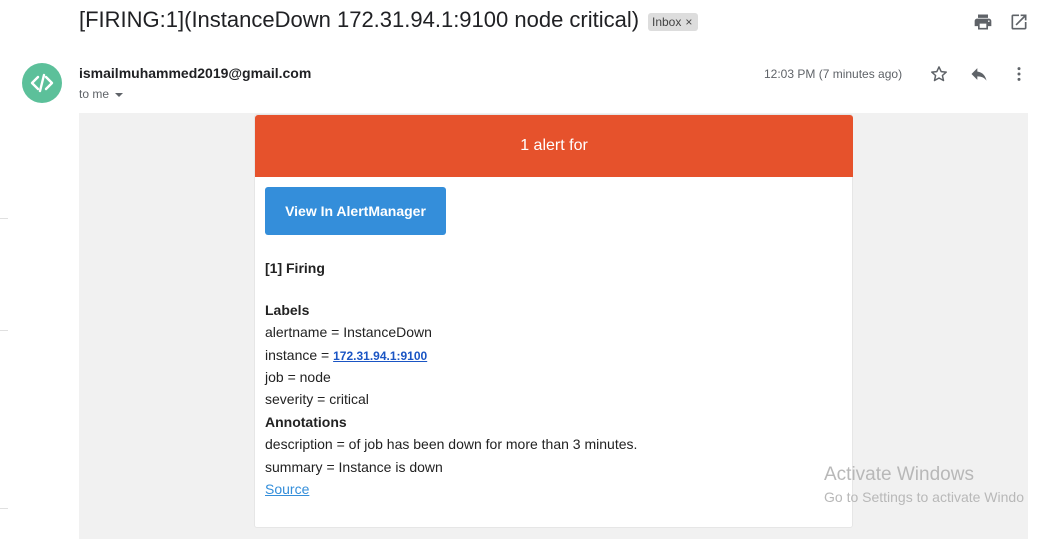  Describe the element at coordinates (1019, 74) in the screenshot. I see `more-vert-icon` at that location.